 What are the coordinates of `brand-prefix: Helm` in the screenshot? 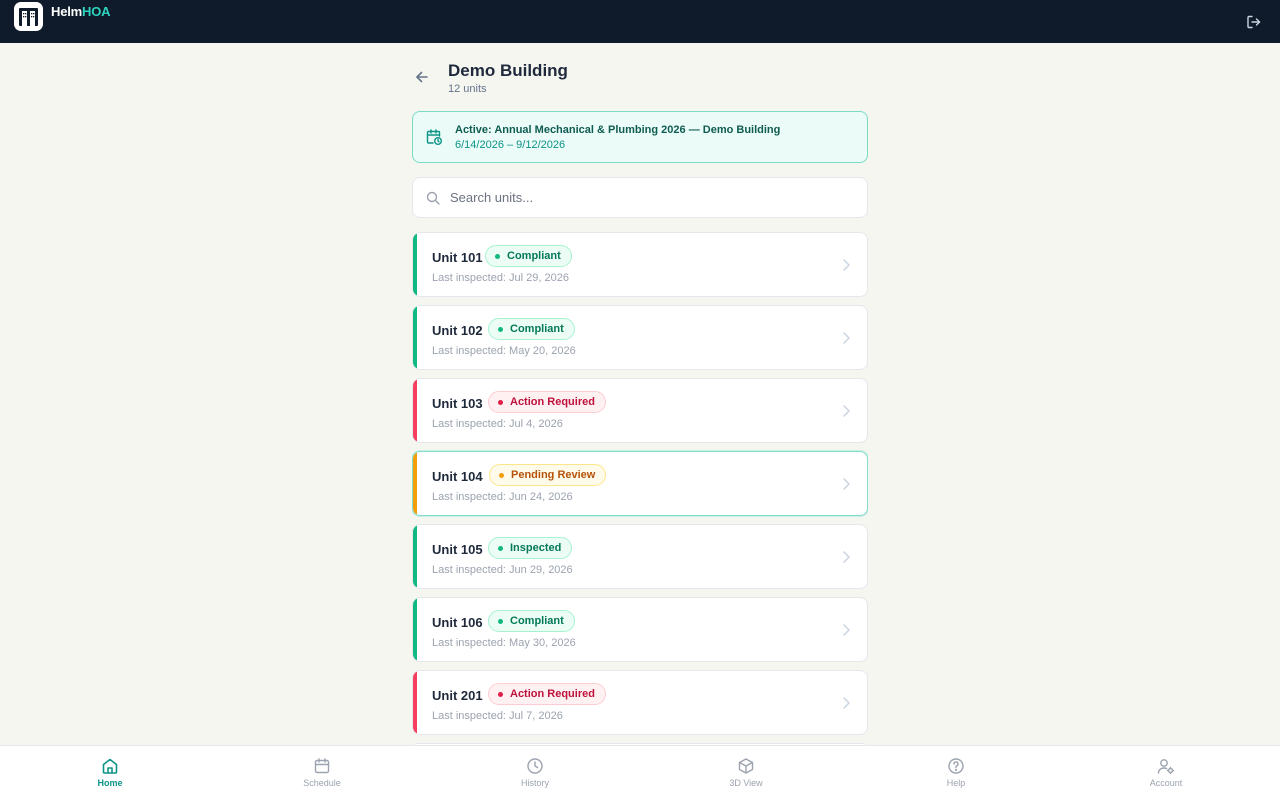 It's located at (66, 11).